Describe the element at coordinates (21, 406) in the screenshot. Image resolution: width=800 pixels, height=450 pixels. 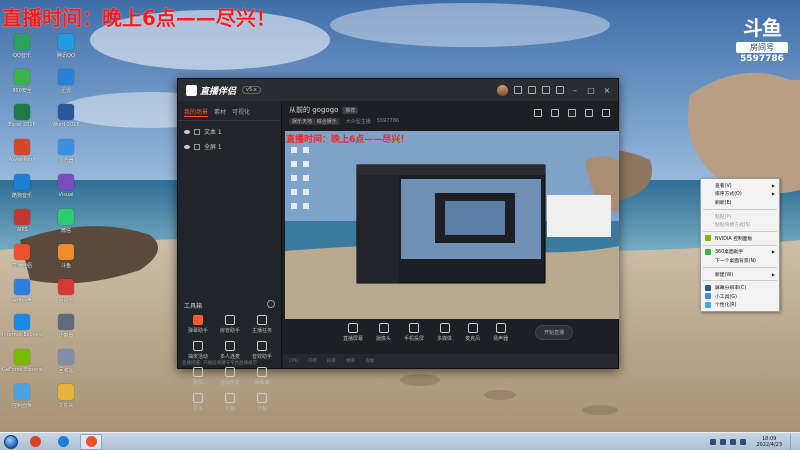
I see `desktop-icon-label: 控制面板` at that location.